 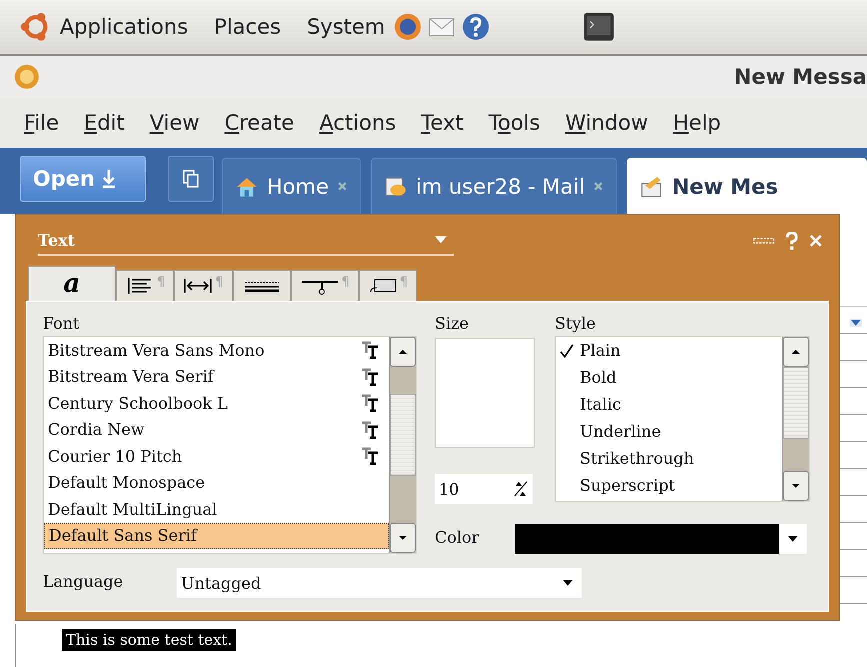 I want to click on document-tab: New Mes, so click(x=747, y=186).